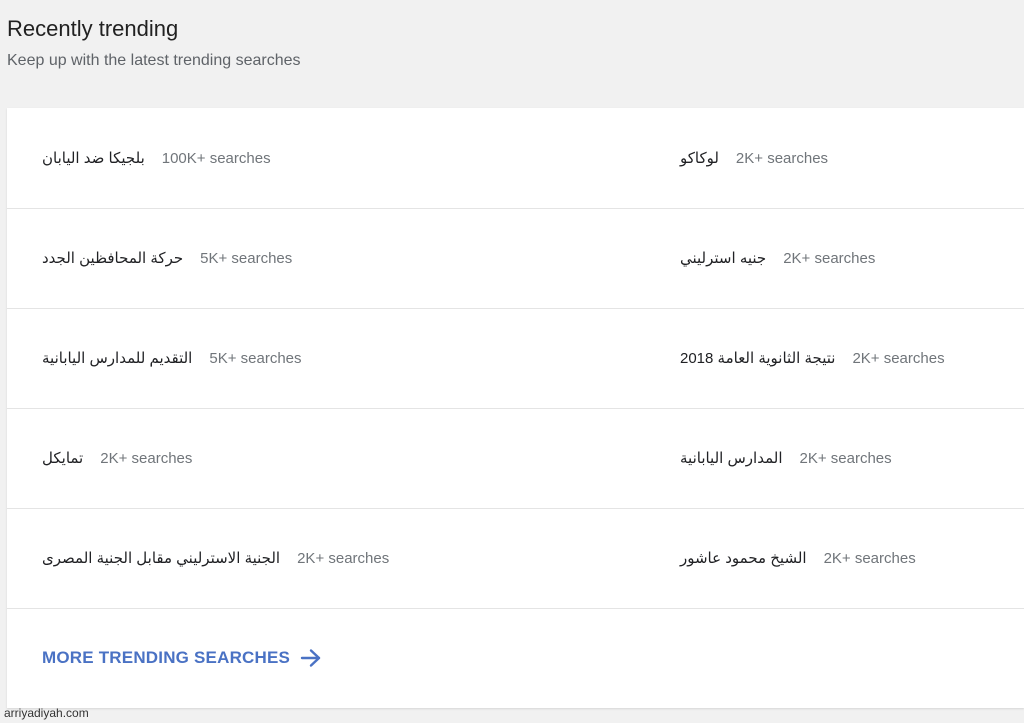  I want to click on trending-term: التقديم للمدارس اليابانية, so click(117, 358).